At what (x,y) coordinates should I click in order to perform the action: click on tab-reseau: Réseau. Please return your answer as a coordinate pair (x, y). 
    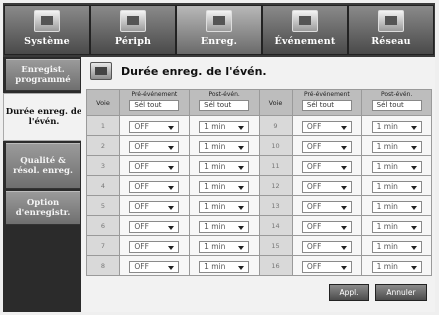
    Looking at the image, I should click on (391, 30).